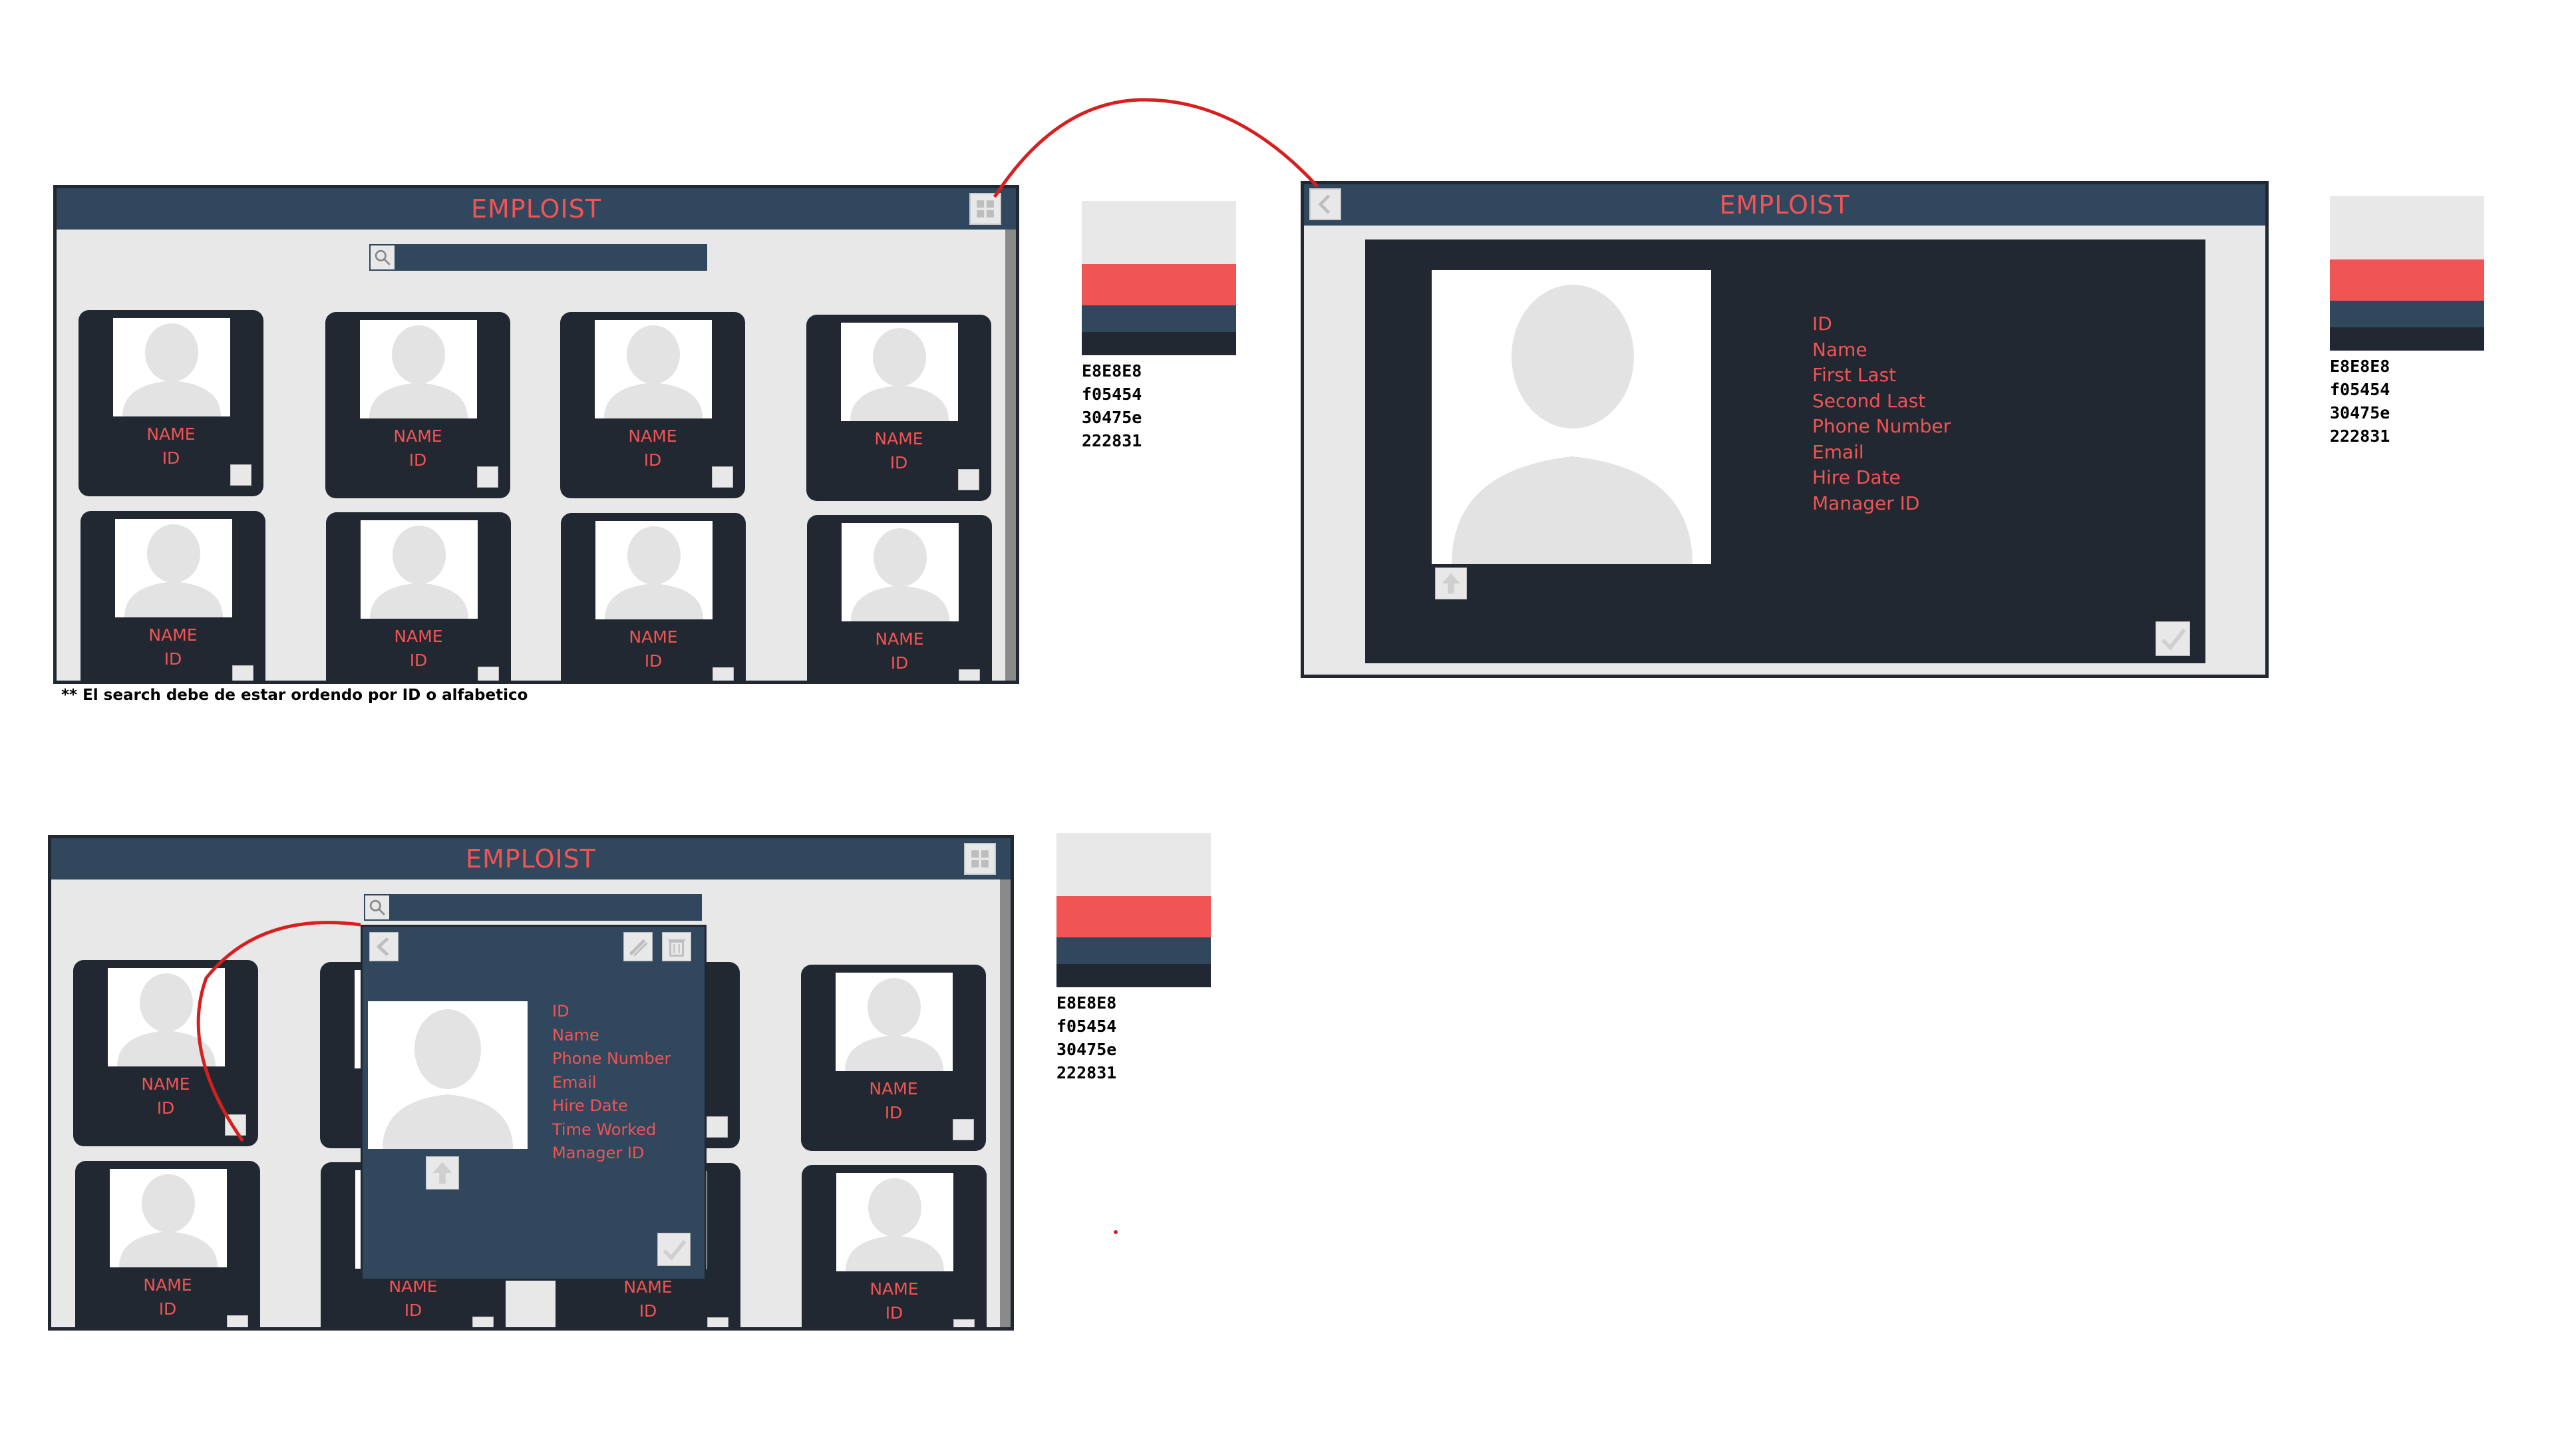  What do you see at coordinates (1854, 375) in the screenshot?
I see `field-label: First Last` at bounding box center [1854, 375].